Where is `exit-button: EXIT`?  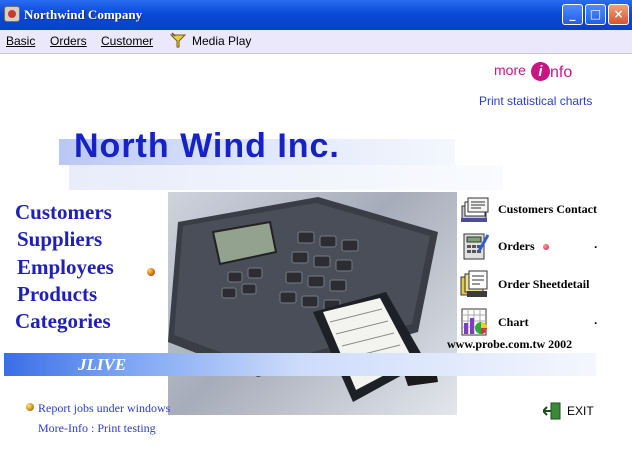 exit-button: EXIT is located at coordinates (573, 411).